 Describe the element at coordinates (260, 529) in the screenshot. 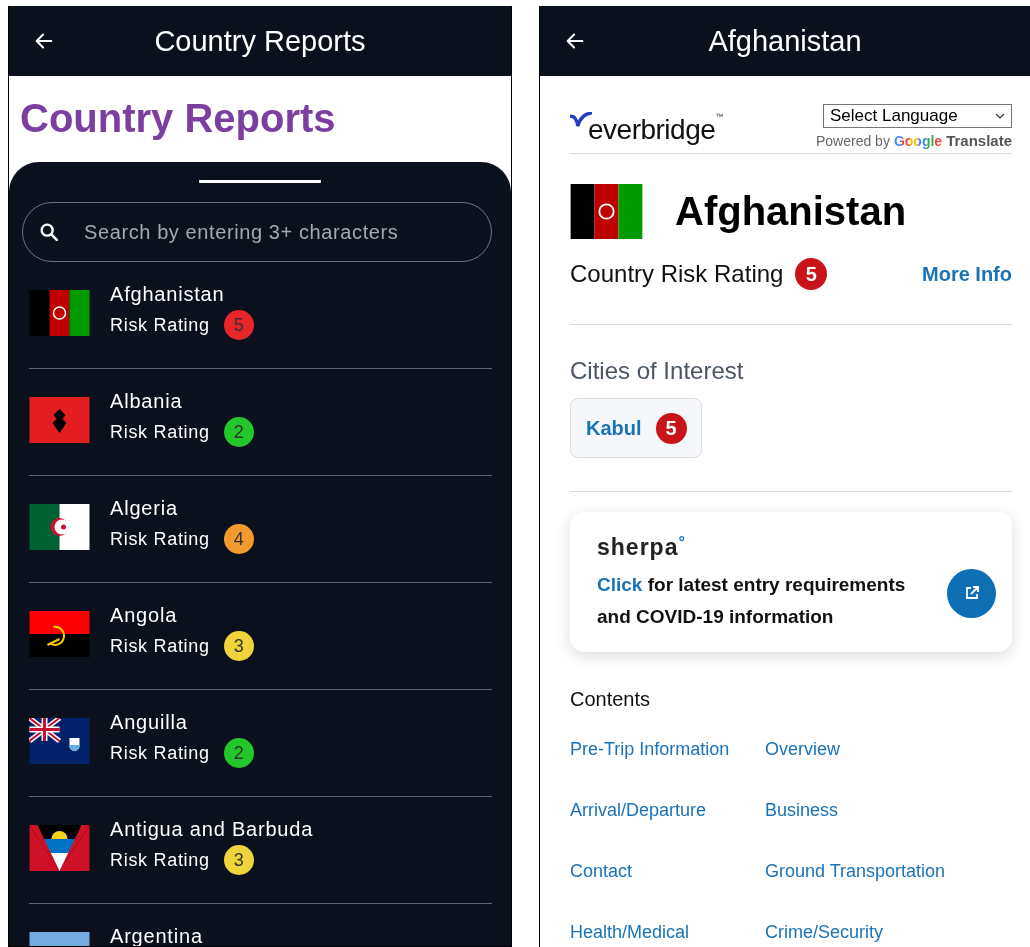

I see `country-row: Algeria Risk Rating 4` at that location.